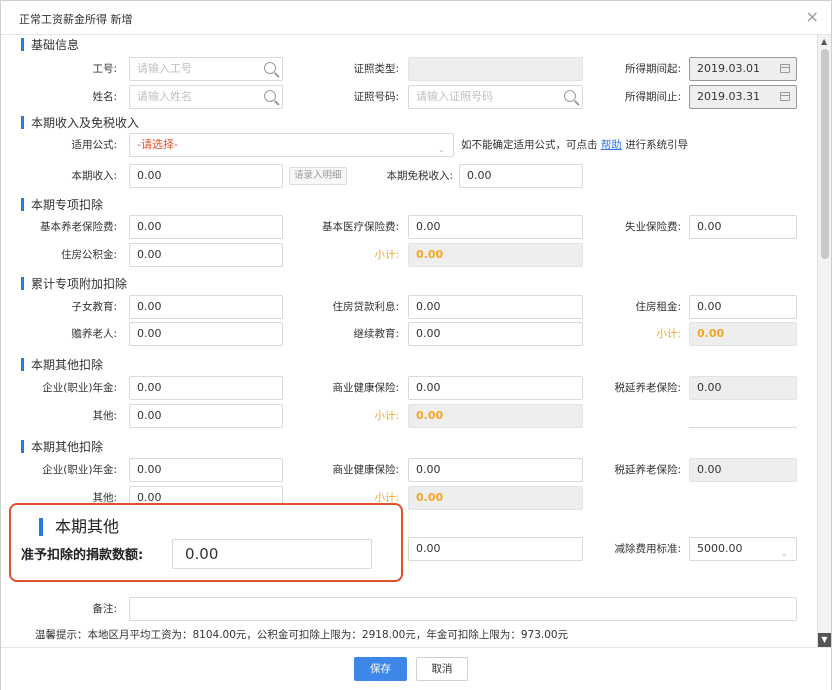 This screenshot has width=832, height=690. I want to click on scroll-up-icon: ▲, so click(824, 41).